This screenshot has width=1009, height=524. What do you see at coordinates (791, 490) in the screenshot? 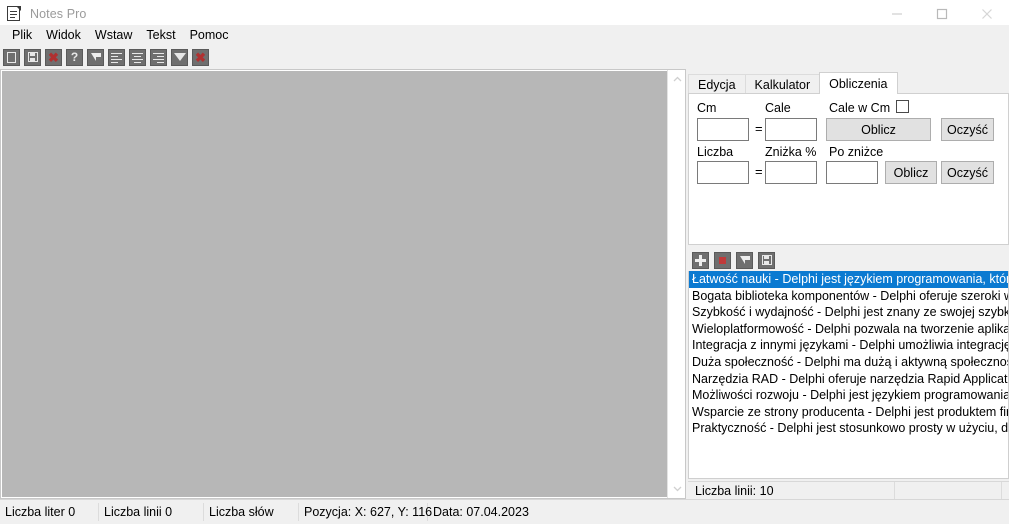
I see `status-line-count: Liczba linii: 10` at bounding box center [791, 490].